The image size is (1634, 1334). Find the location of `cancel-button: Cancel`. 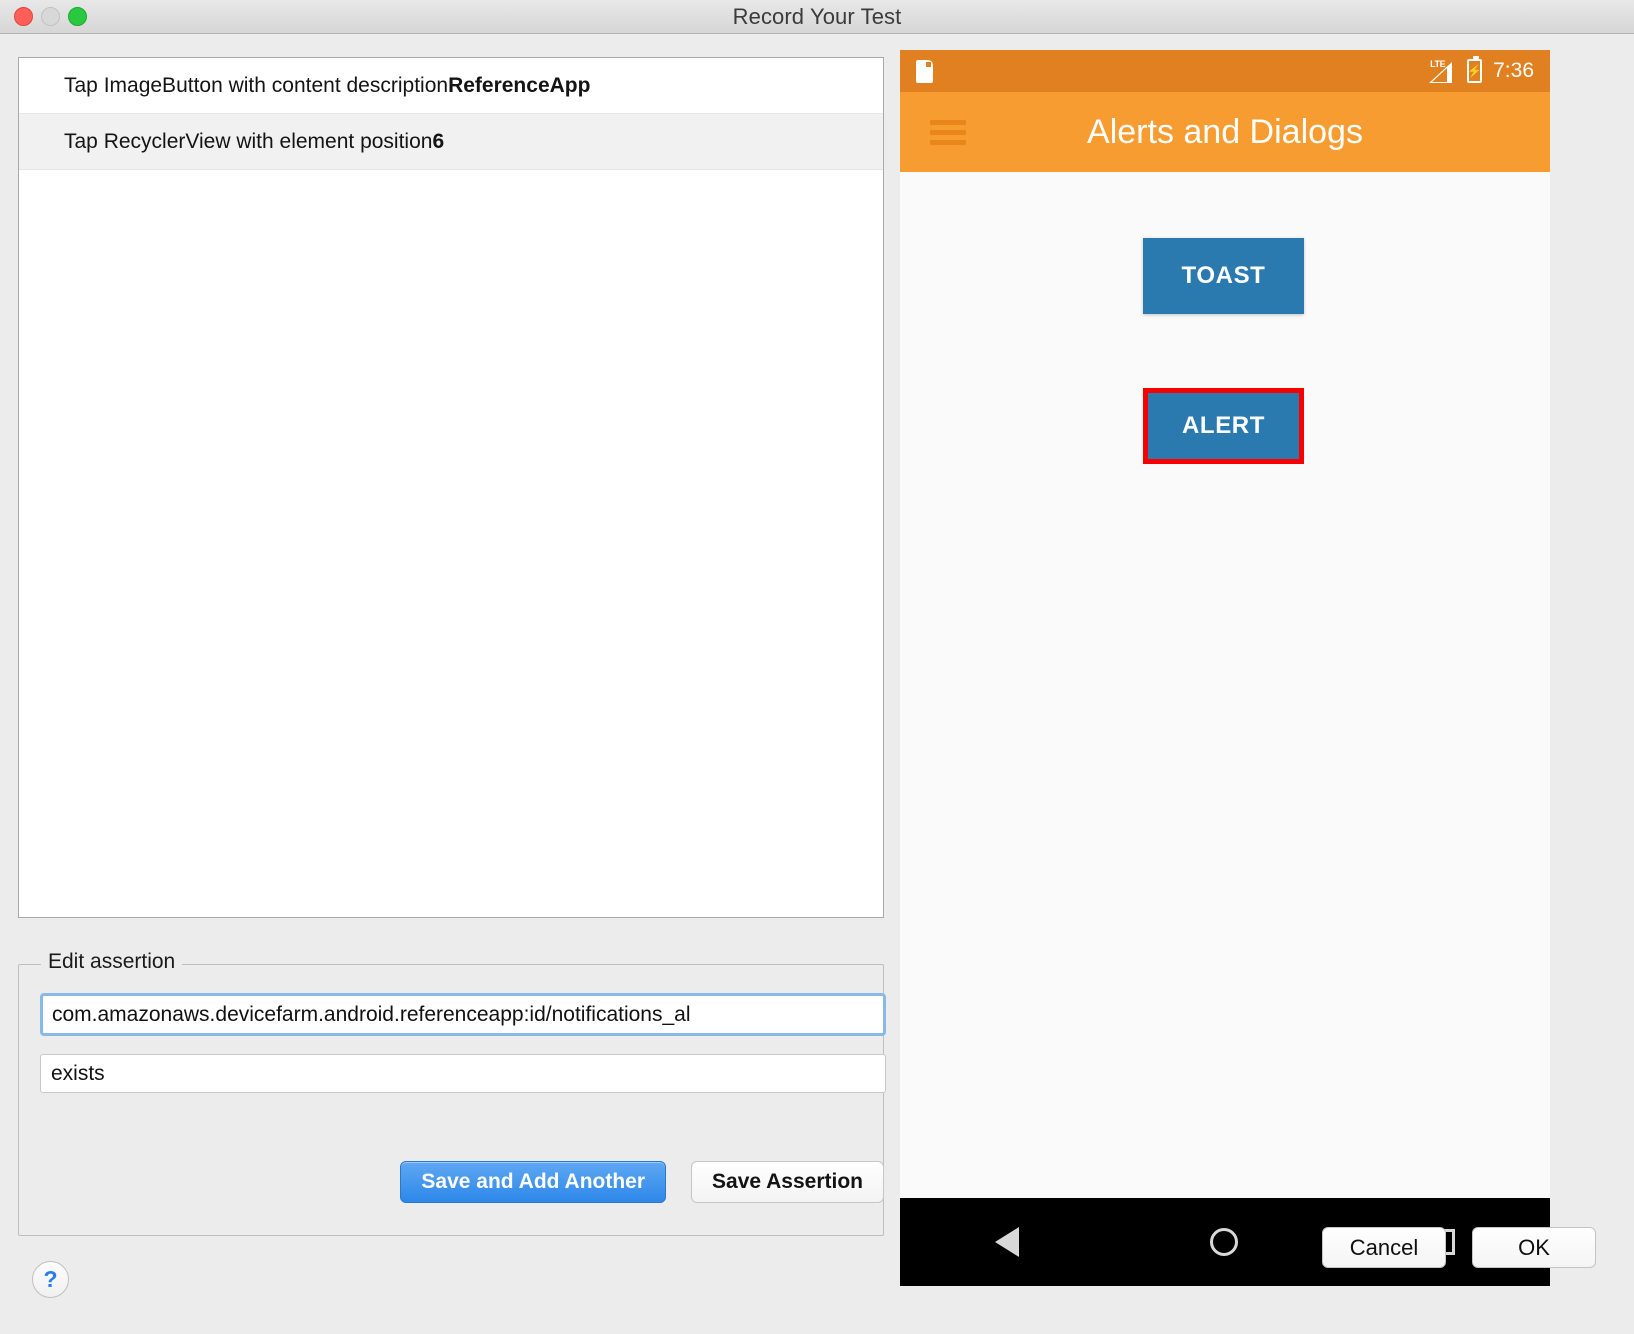

cancel-button: Cancel is located at coordinates (1384, 1247).